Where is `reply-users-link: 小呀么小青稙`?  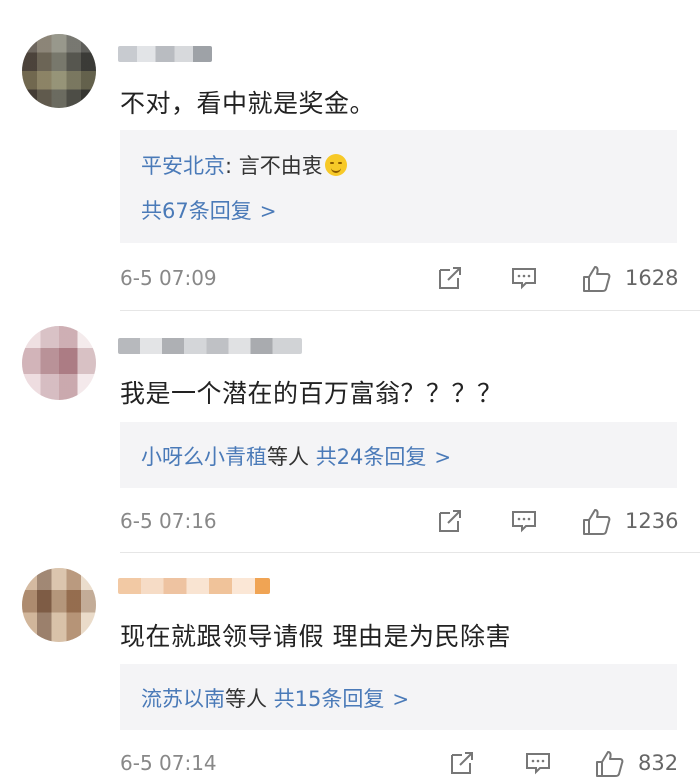
reply-users-link: 小呀么小青稙 is located at coordinates (204, 457).